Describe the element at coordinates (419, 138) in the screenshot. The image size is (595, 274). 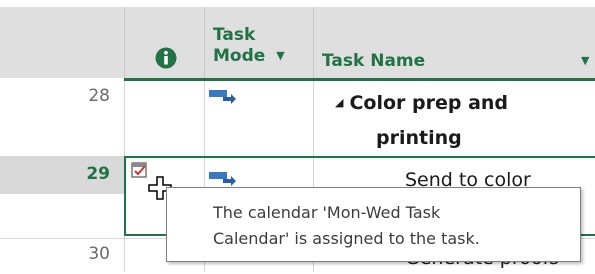
I see `task-name-line2: printing` at that location.